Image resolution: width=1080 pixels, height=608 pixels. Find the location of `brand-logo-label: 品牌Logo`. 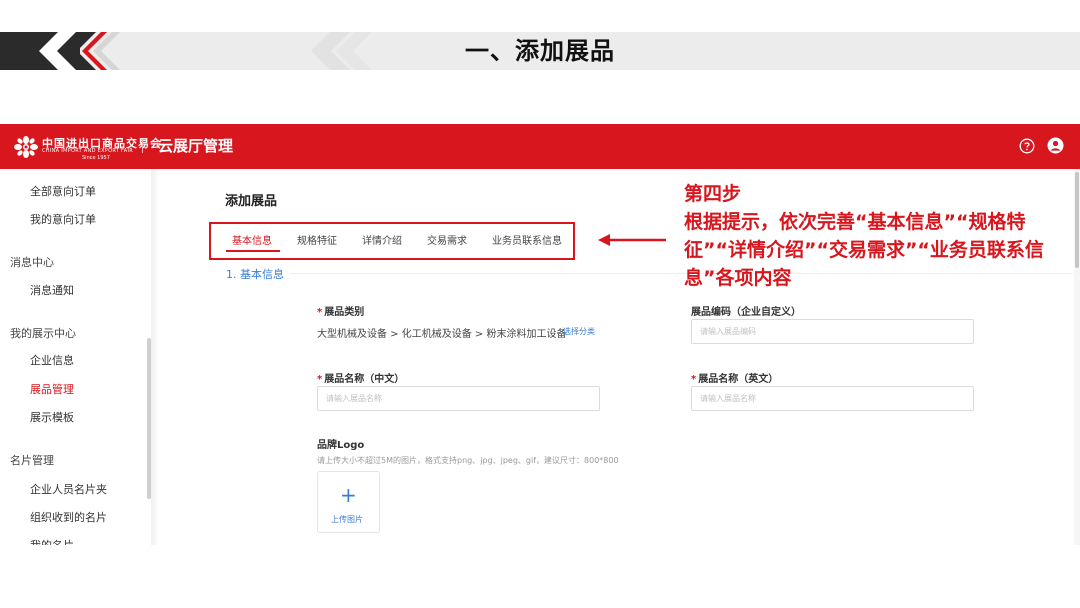

brand-logo-label: 品牌Logo is located at coordinates (341, 445).